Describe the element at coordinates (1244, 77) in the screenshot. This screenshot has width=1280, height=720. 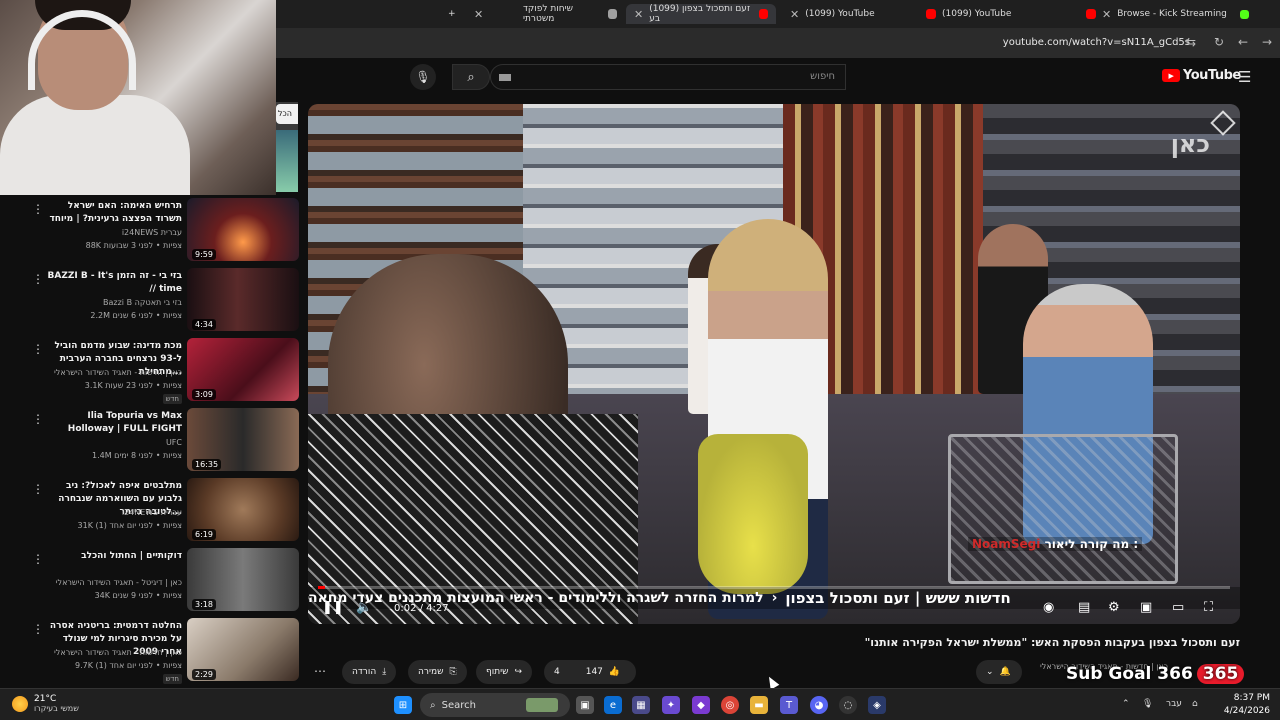
I see `hamburger-menu-icon: ☰` at that location.